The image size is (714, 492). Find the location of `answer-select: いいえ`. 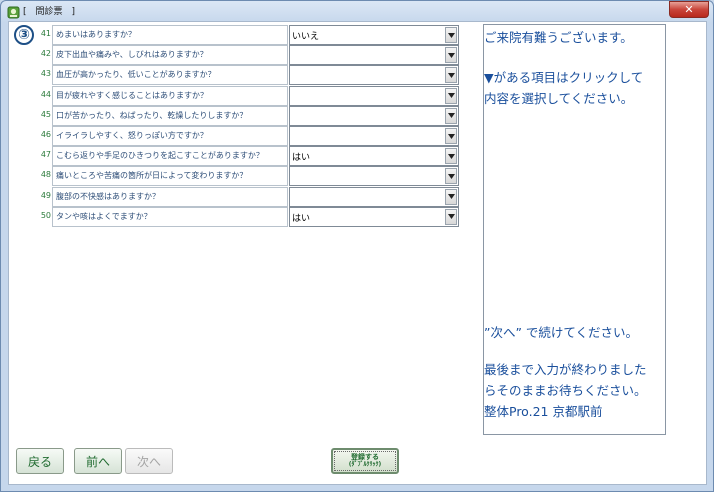

answer-select: いいえ is located at coordinates (374, 35).